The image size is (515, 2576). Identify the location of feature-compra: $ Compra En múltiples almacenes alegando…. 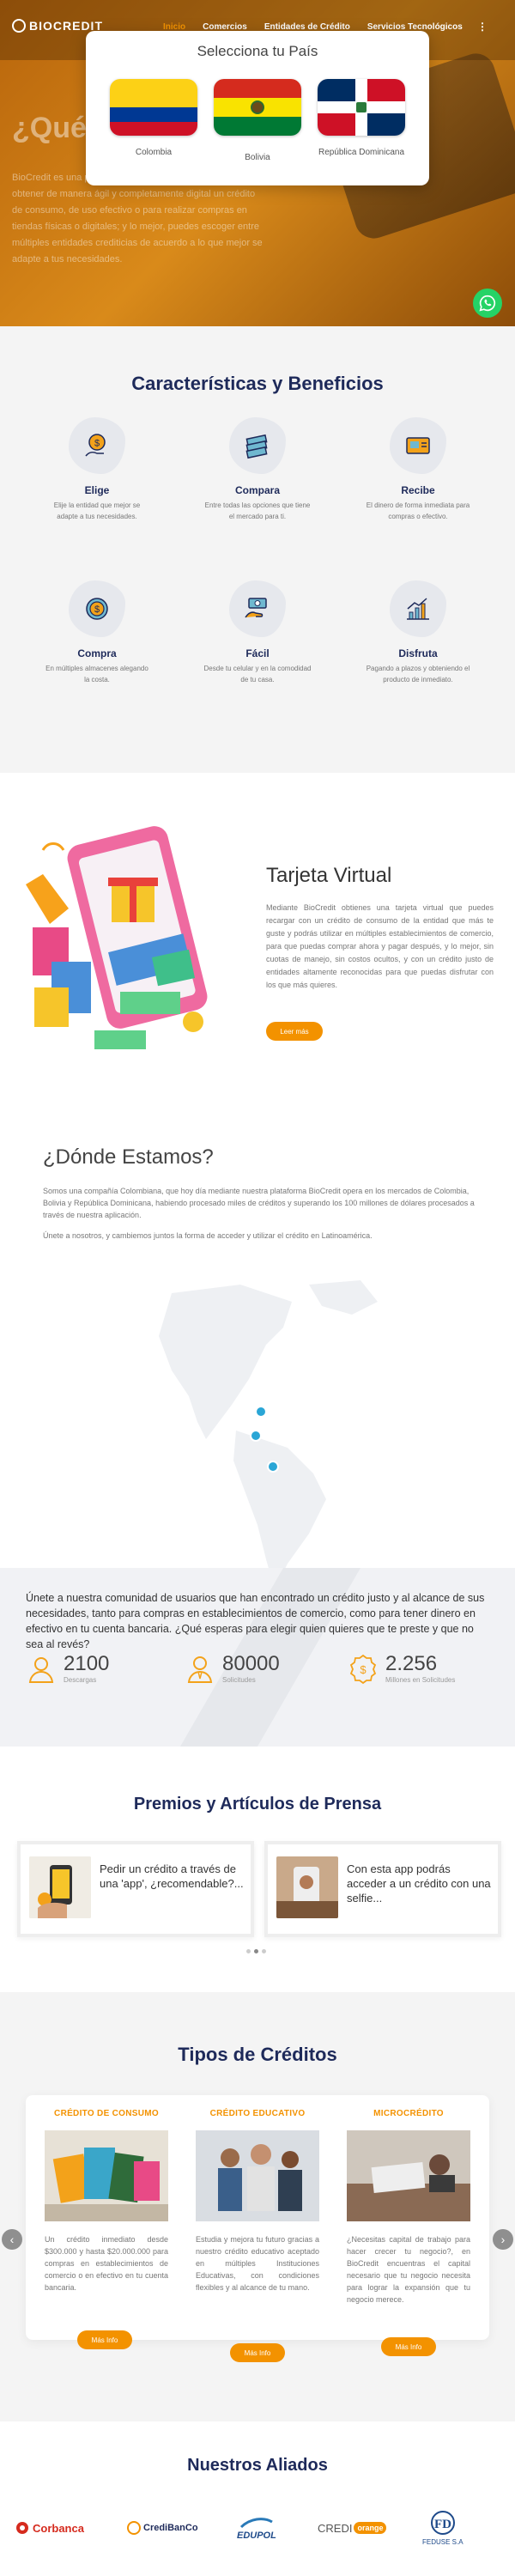
(97, 632).